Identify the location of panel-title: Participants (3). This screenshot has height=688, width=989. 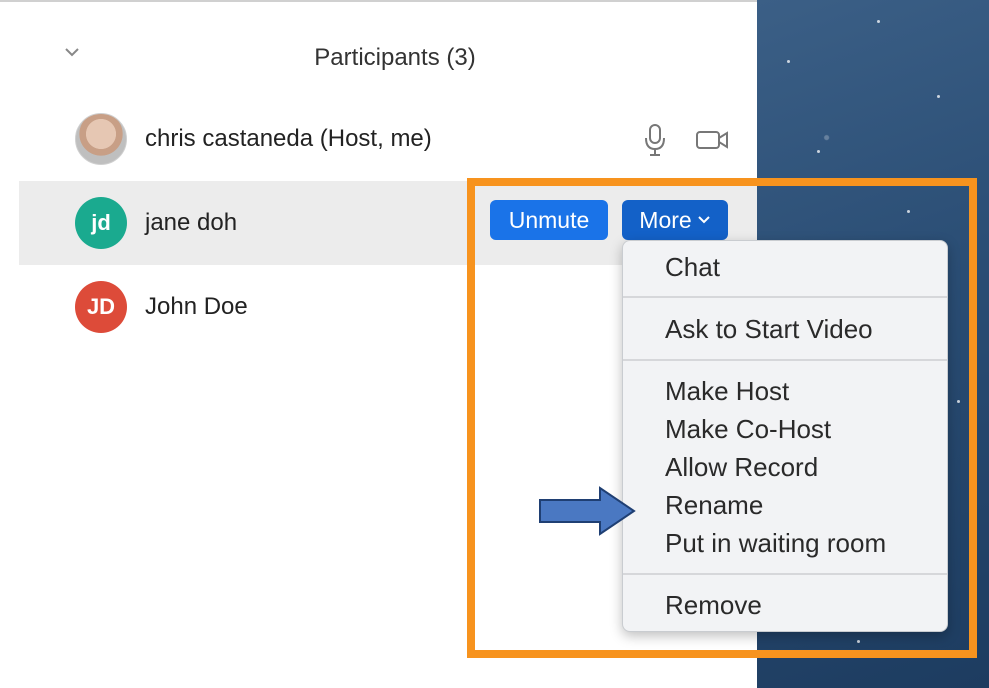
(395, 57).